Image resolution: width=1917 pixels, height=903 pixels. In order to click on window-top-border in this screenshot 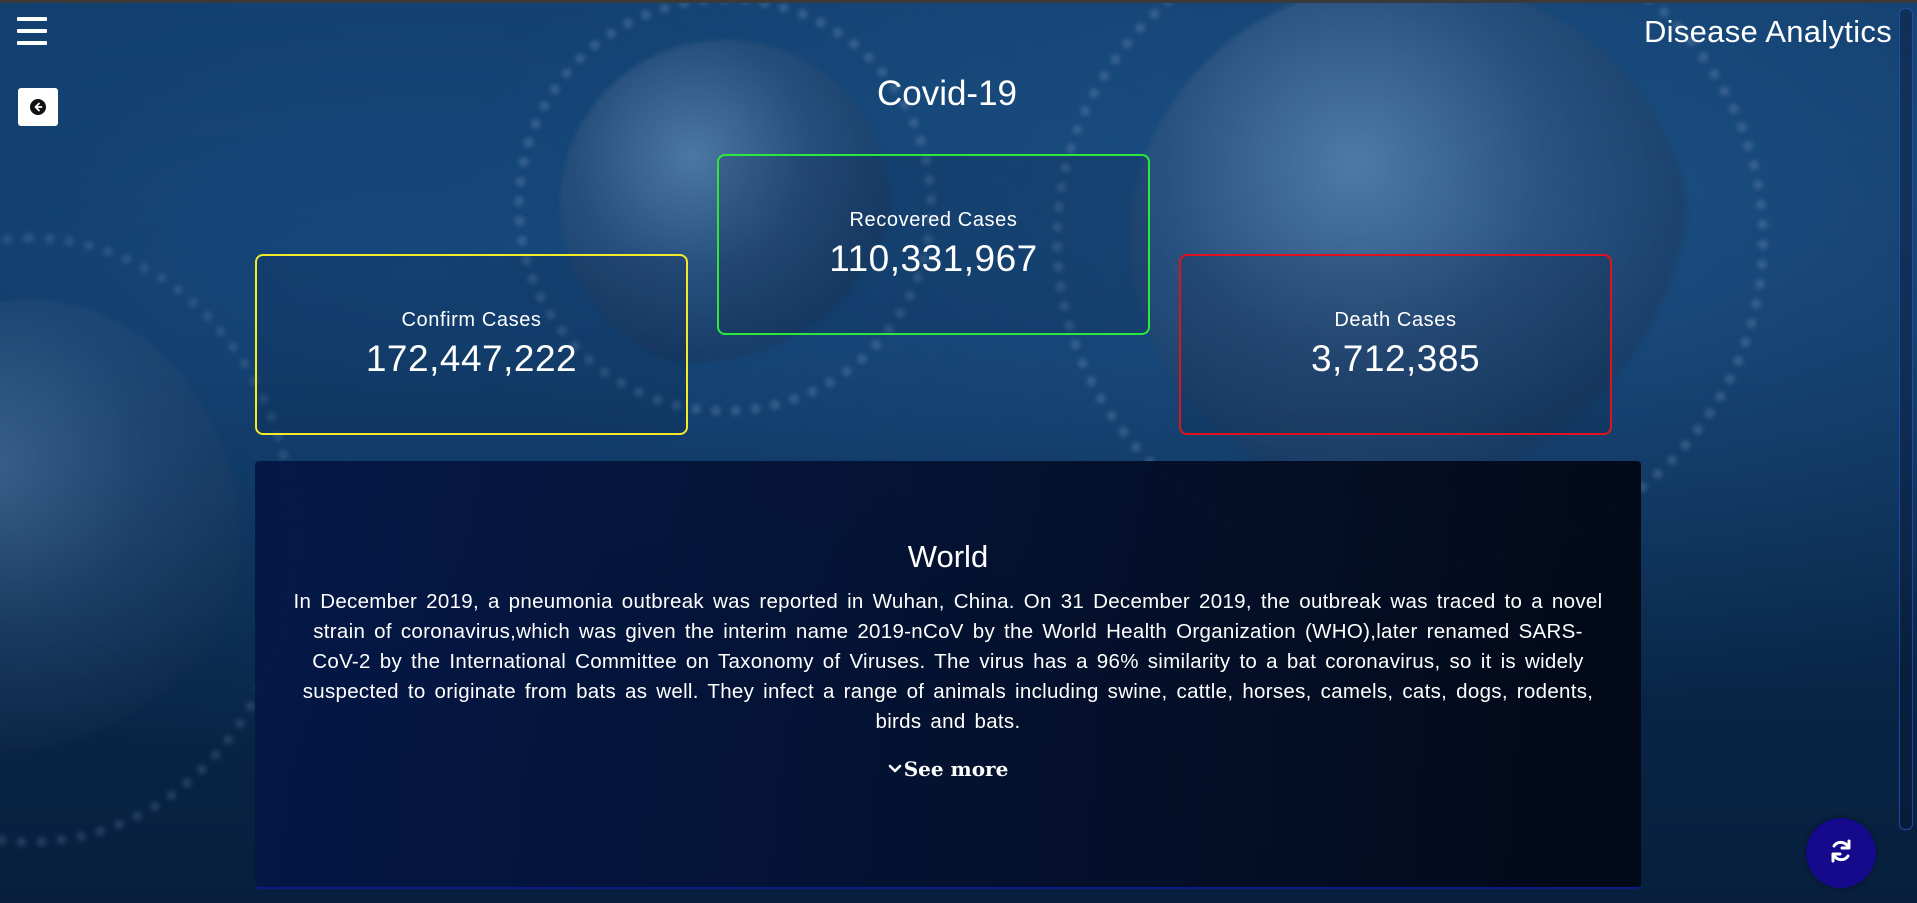, I will do `click(958, 1)`.